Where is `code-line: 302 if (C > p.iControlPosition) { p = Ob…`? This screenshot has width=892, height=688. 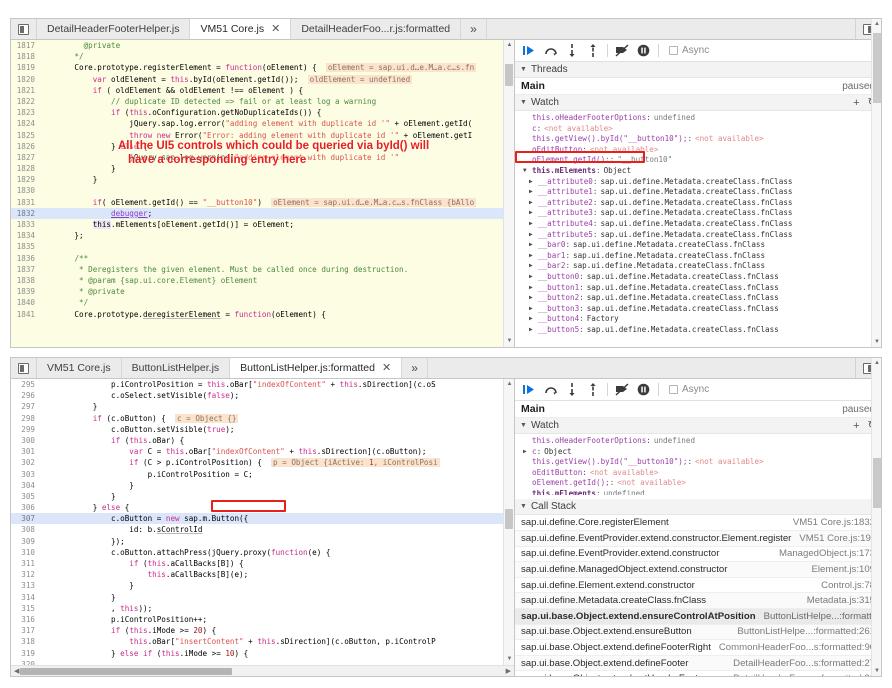
code-line: 302 if (C > p.iControlPosition) { p = Ob… is located at coordinates (257, 462).